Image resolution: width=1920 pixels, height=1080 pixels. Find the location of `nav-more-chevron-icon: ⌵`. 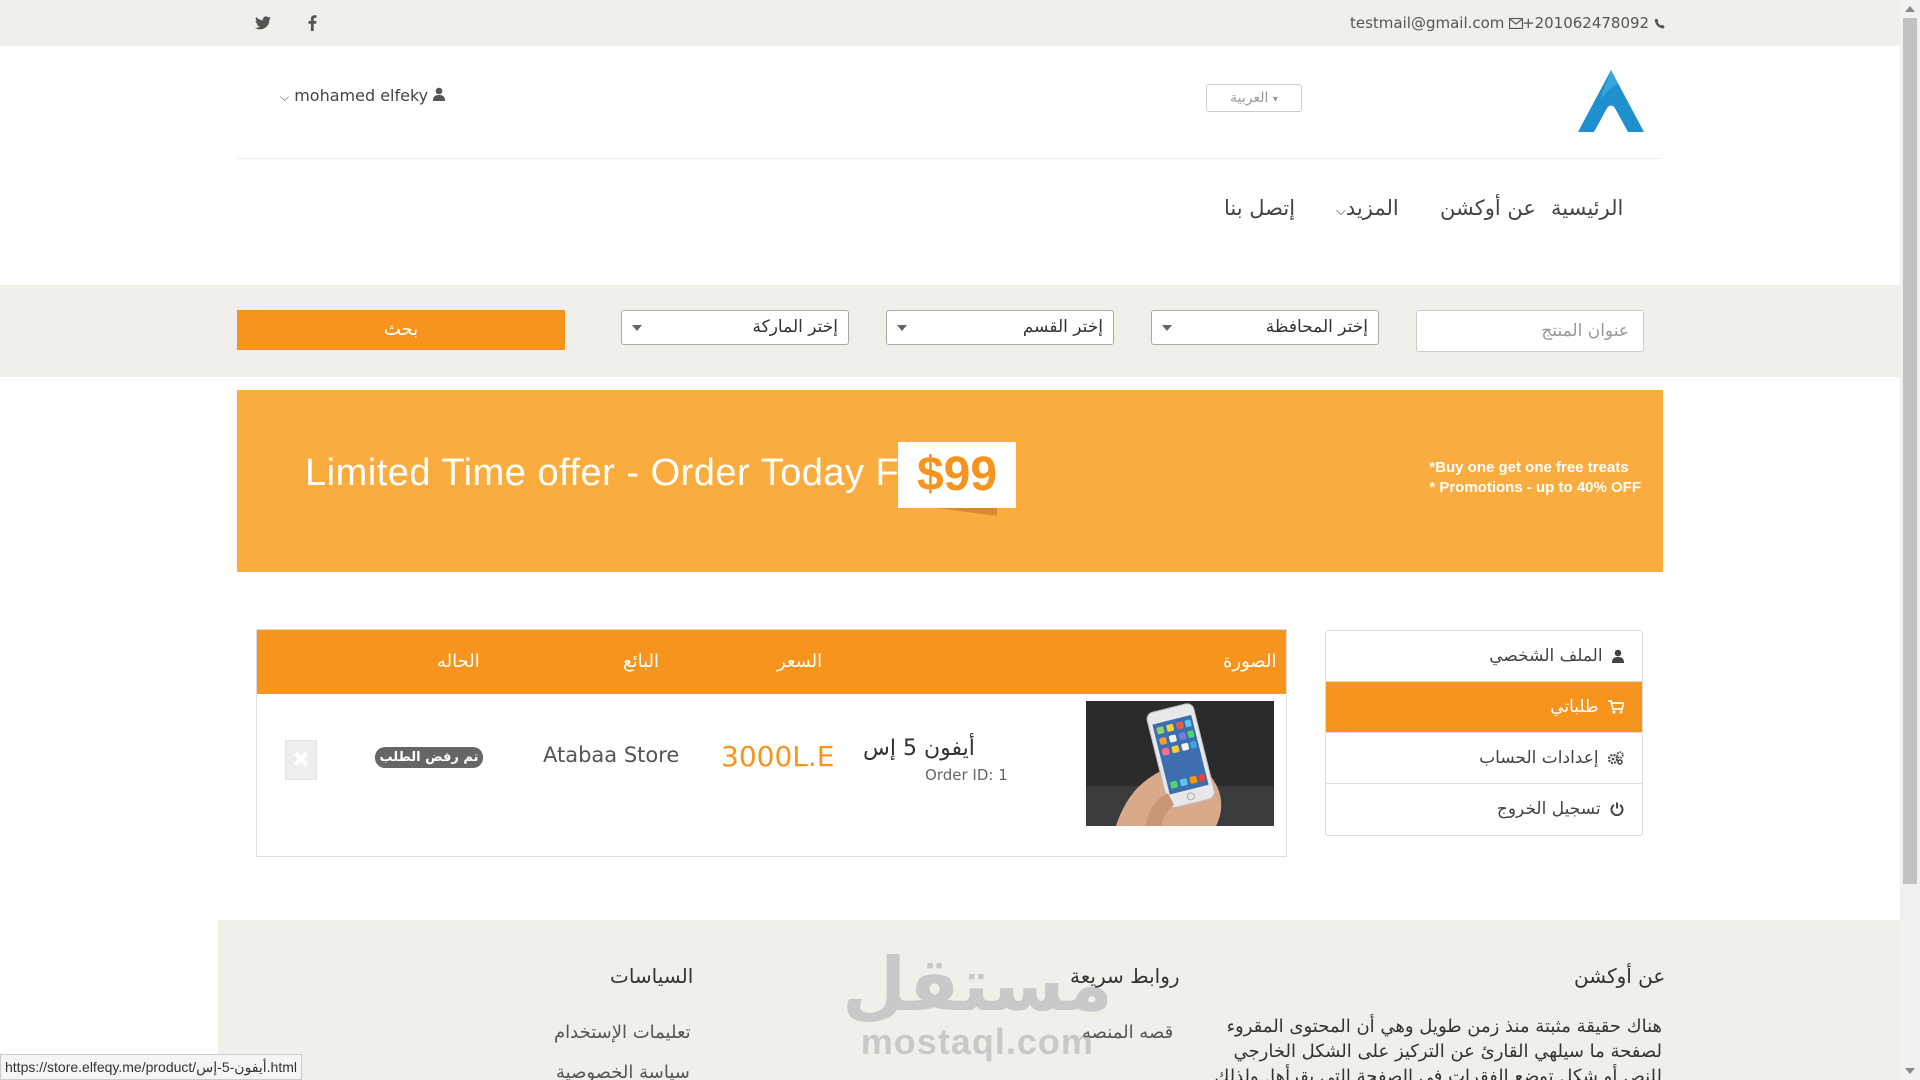

nav-more-chevron-icon: ⌵ is located at coordinates (1341, 211).